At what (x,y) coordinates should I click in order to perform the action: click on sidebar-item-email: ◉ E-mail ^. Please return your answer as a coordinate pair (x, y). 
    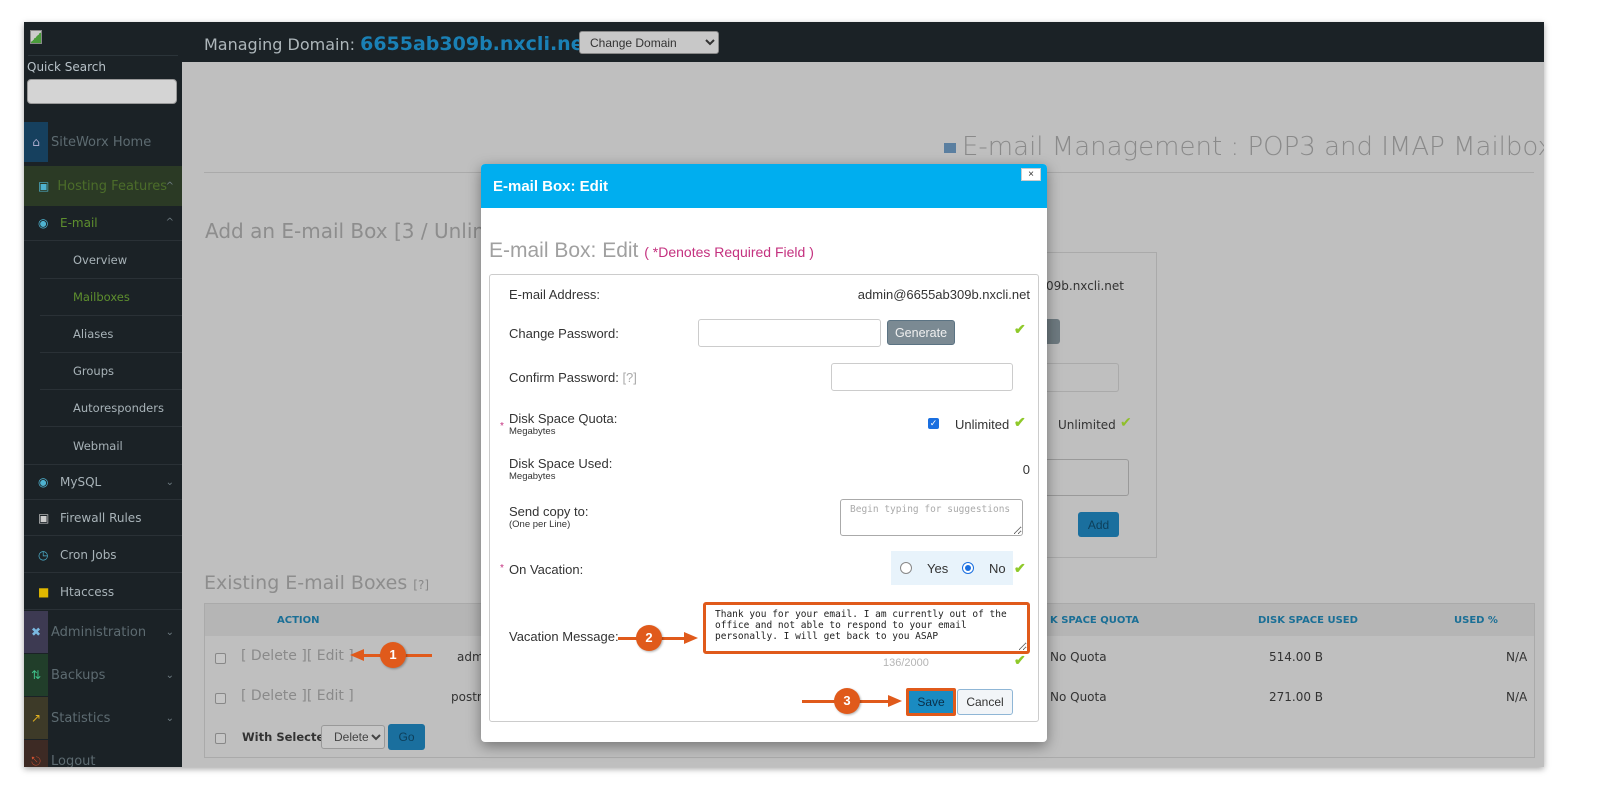
    Looking at the image, I should click on (103, 223).